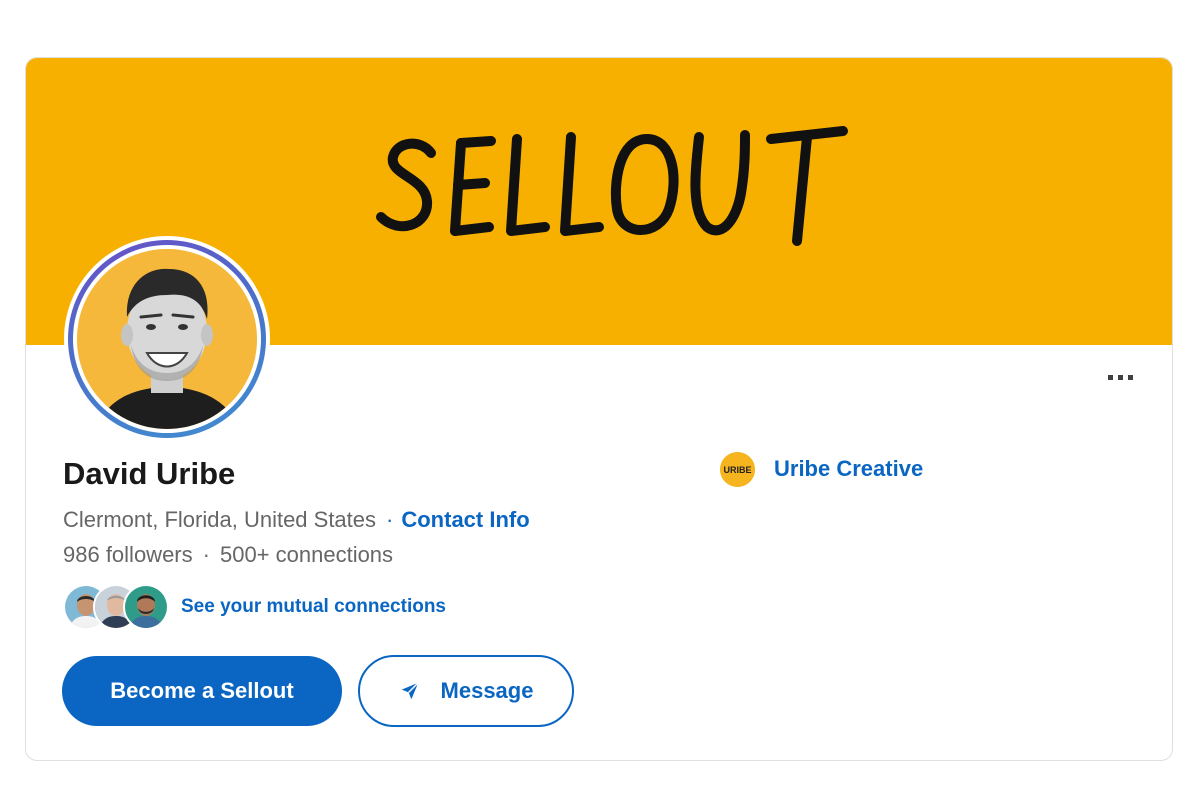 Image resolution: width=1195 pixels, height=800 pixels. Describe the element at coordinates (313, 607) in the screenshot. I see `mutual-connections-link: See your mutual connections` at that location.